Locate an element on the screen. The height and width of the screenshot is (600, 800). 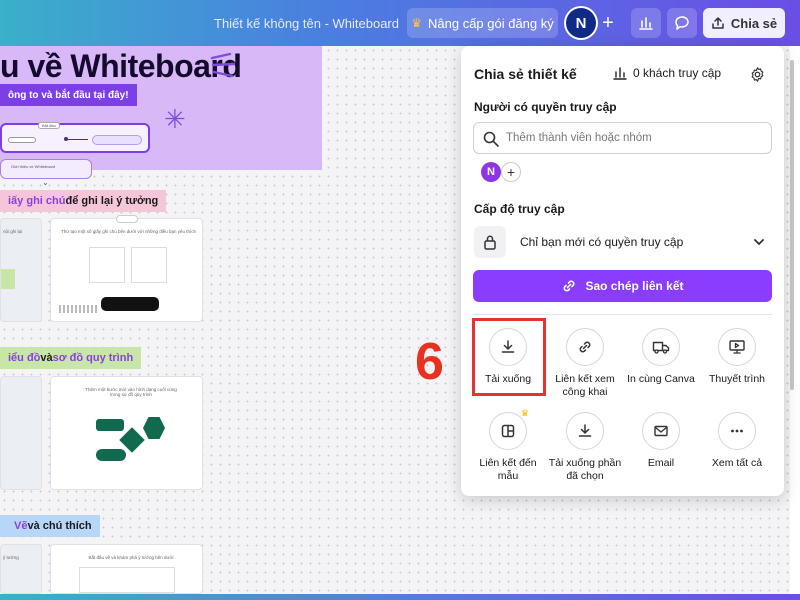
people-access-label: Người có quyền truy cập is located at coordinates (545, 107).